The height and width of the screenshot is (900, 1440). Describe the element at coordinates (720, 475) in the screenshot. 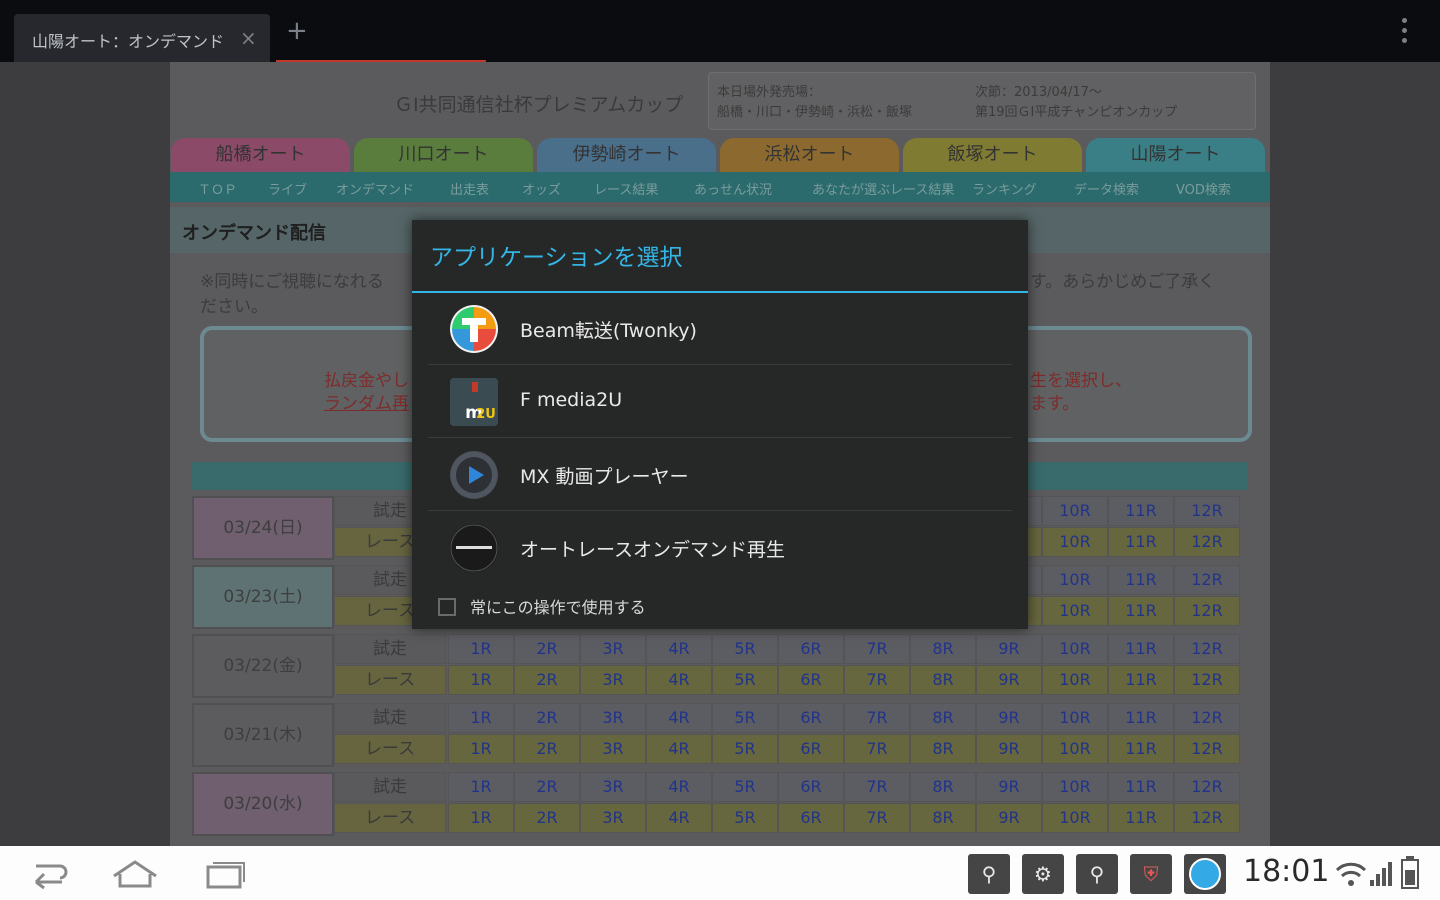

I see `app-option-mx-player: MX 動画プレーヤー` at that location.